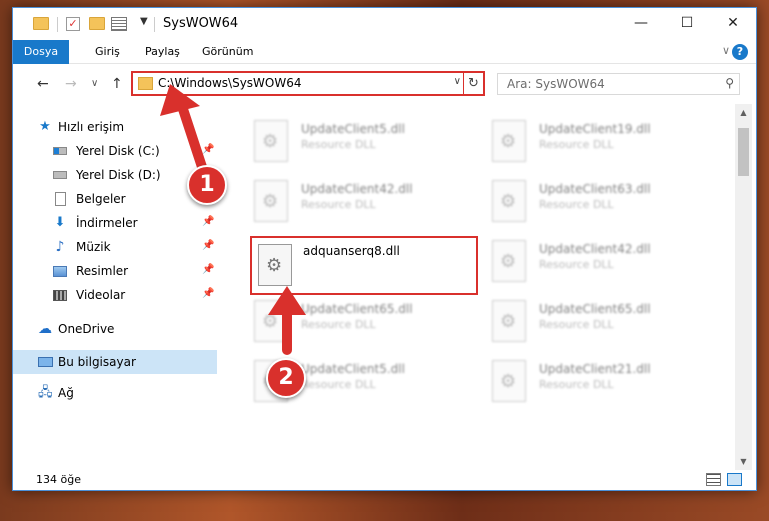 This screenshot has width=769, height=521. What do you see at coordinates (184, 129) in the screenshot?
I see `arrow-to-address-bar` at bounding box center [184, 129].